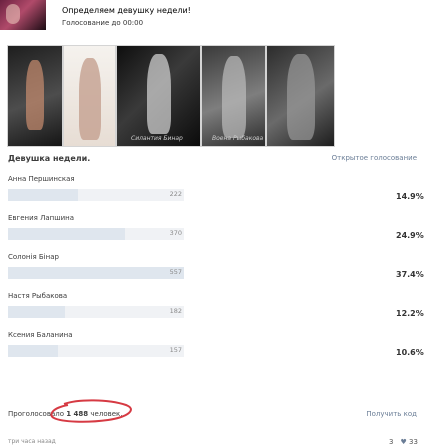 The image size is (443, 447). I want to click on option-label: Анна Першинская, so click(41, 179).